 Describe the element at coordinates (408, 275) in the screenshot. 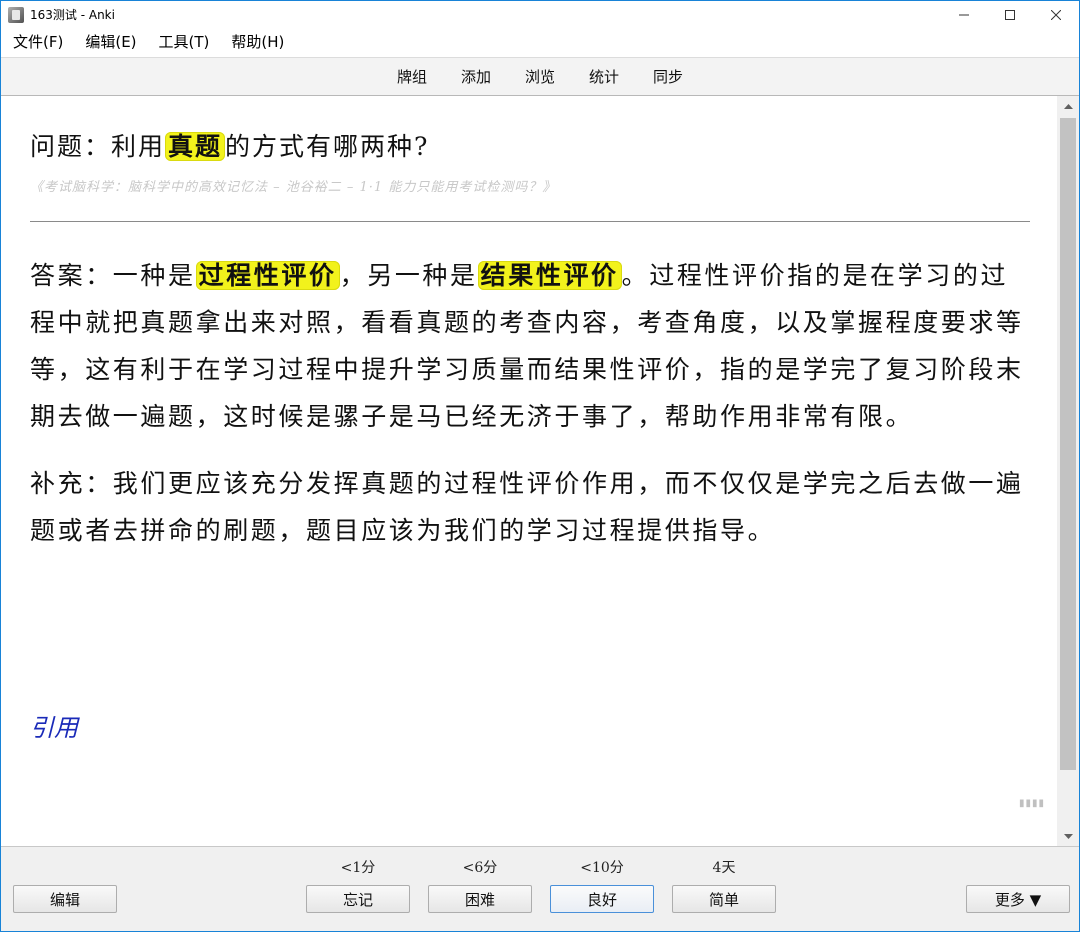

I see `answer-middle: ，另一种是` at that location.